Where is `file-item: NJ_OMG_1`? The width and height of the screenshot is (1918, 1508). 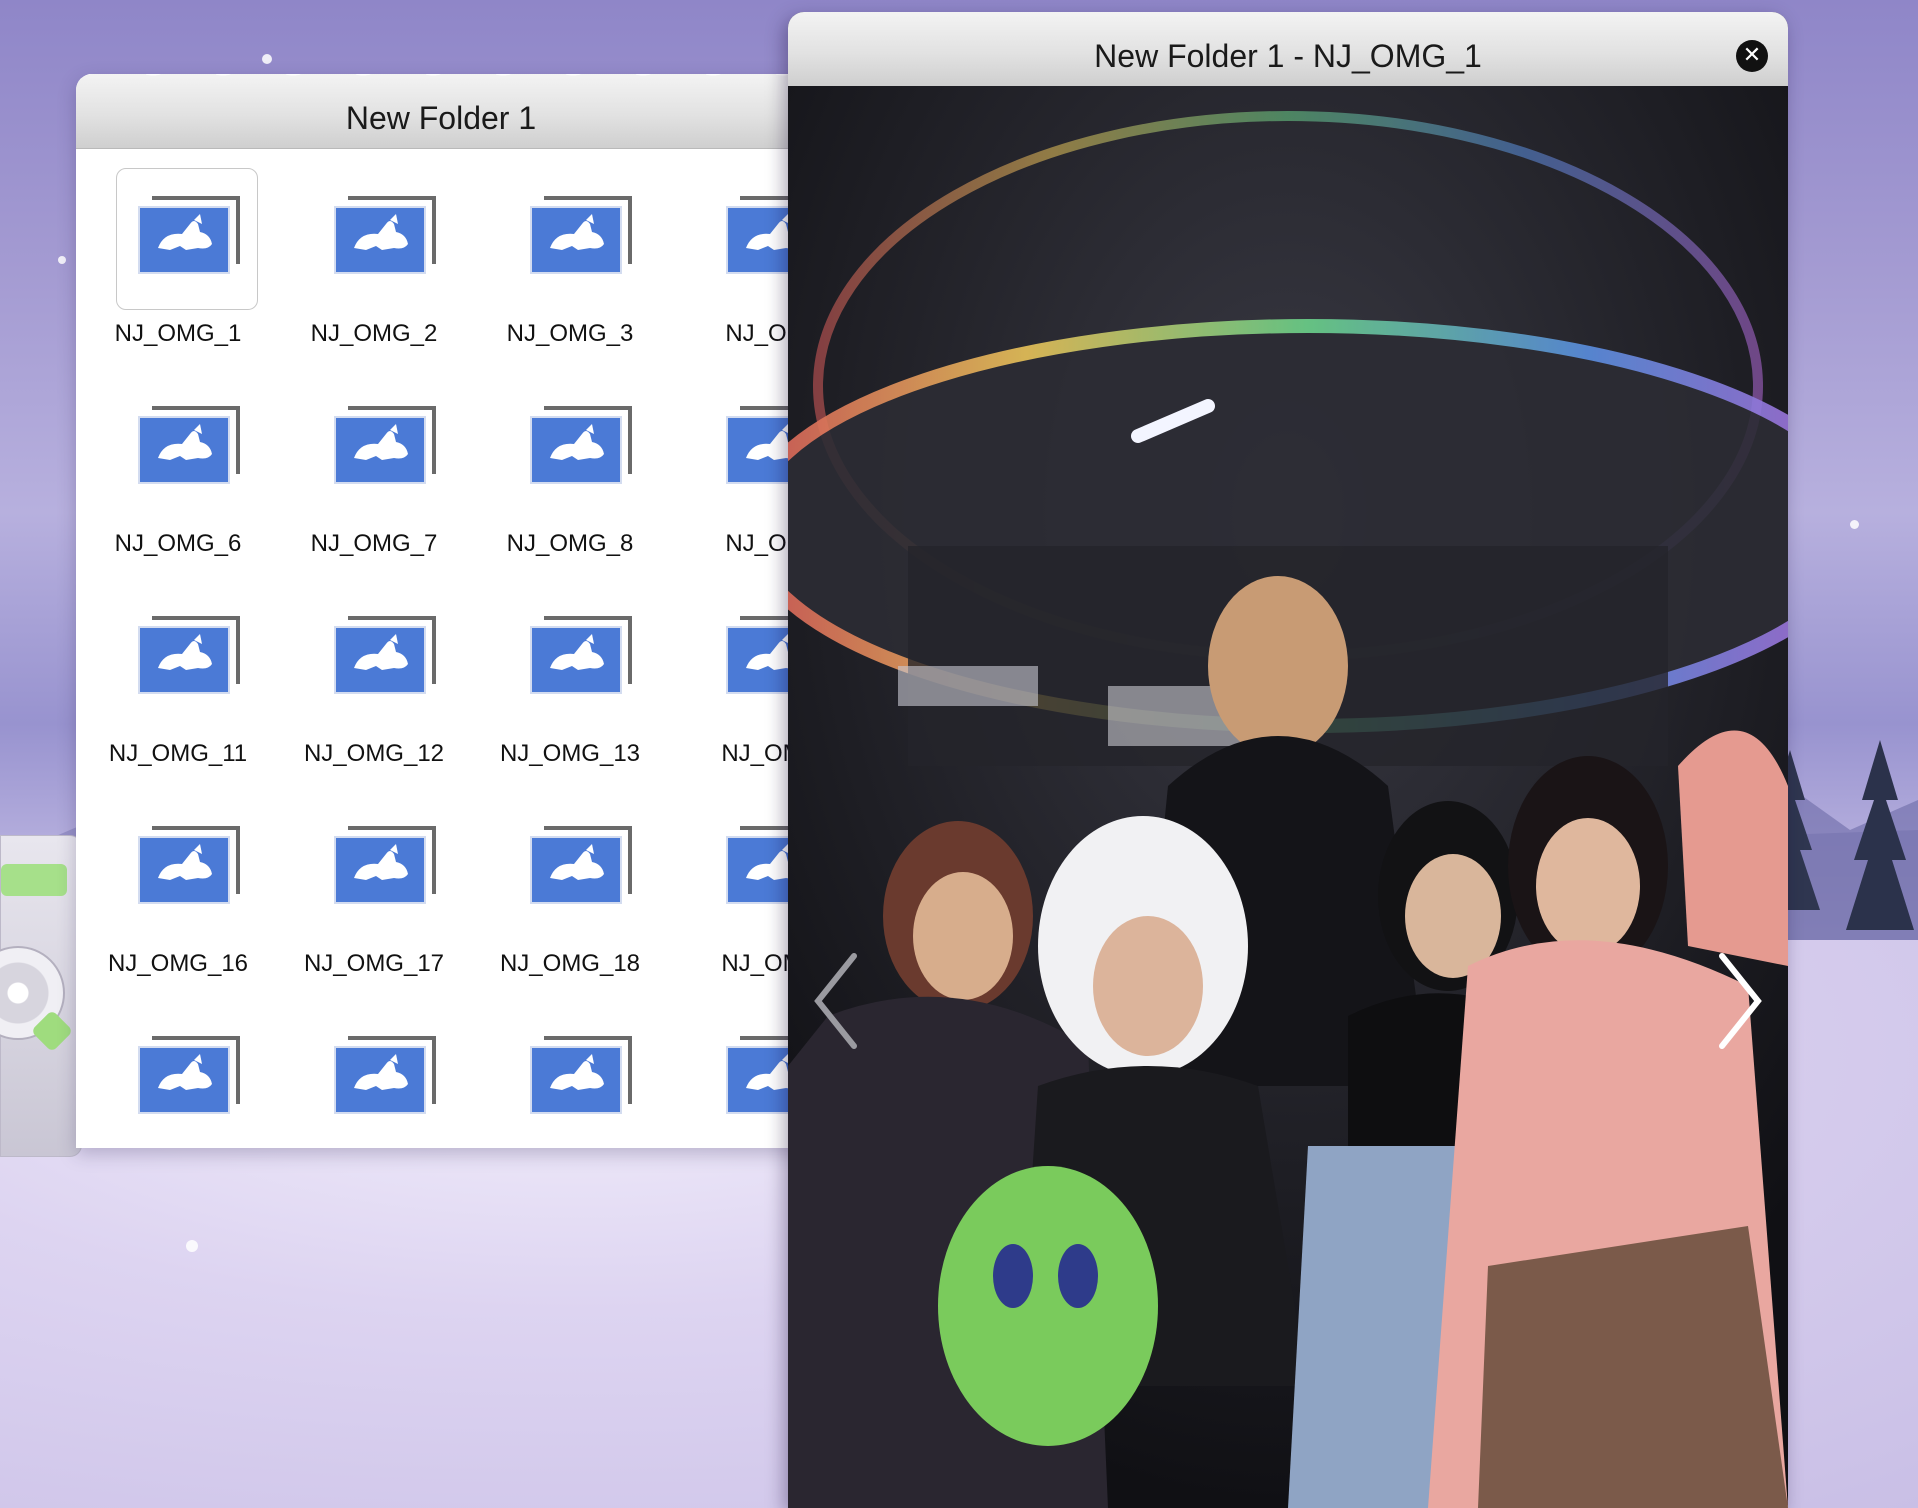
file-item: NJ_OMG_1 is located at coordinates (178, 247).